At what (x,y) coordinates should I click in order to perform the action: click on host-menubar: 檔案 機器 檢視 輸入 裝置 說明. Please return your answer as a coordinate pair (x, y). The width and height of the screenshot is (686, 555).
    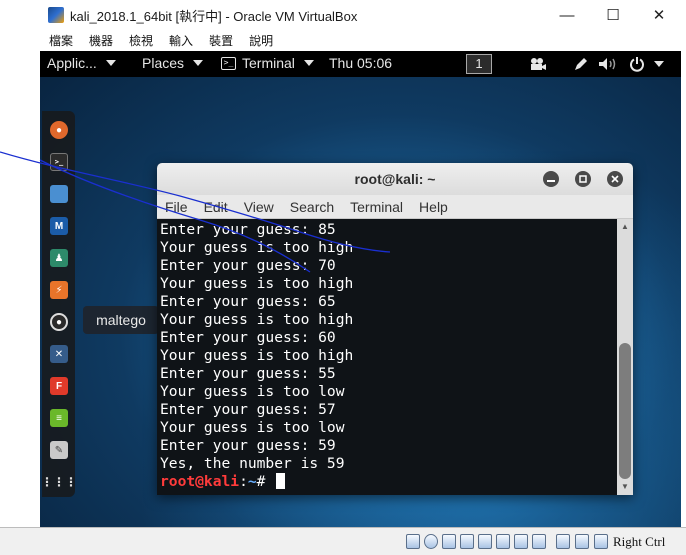
    Looking at the image, I should click on (343, 40).